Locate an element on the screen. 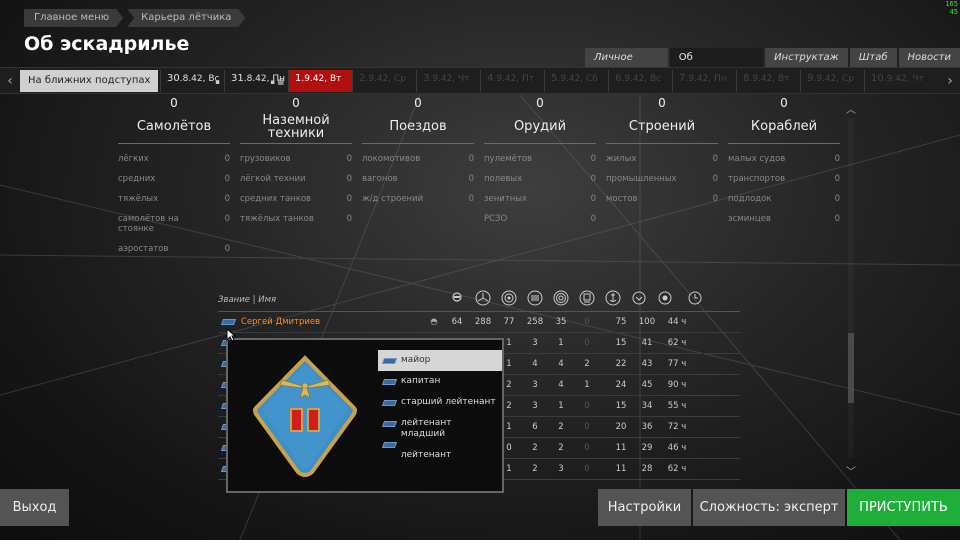 This screenshot has width=960, height=540. stage-right-arrow-icon: › is located at coordinates (950, 81).